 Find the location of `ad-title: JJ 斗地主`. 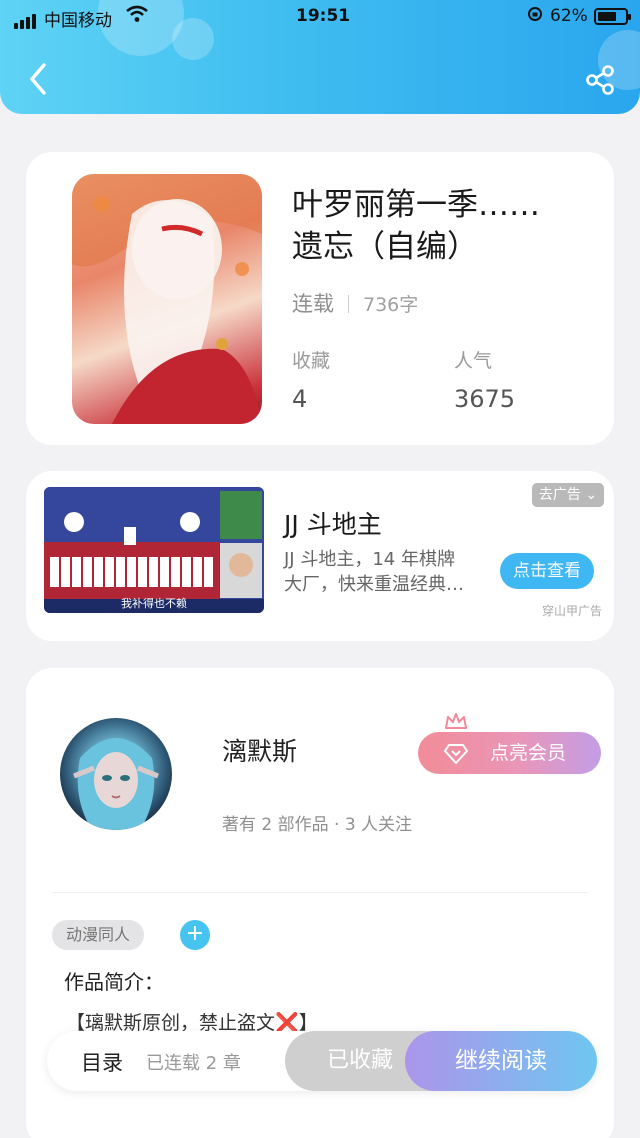

ad-title: JJ 斗地主 is located at coordinates (333, 524).